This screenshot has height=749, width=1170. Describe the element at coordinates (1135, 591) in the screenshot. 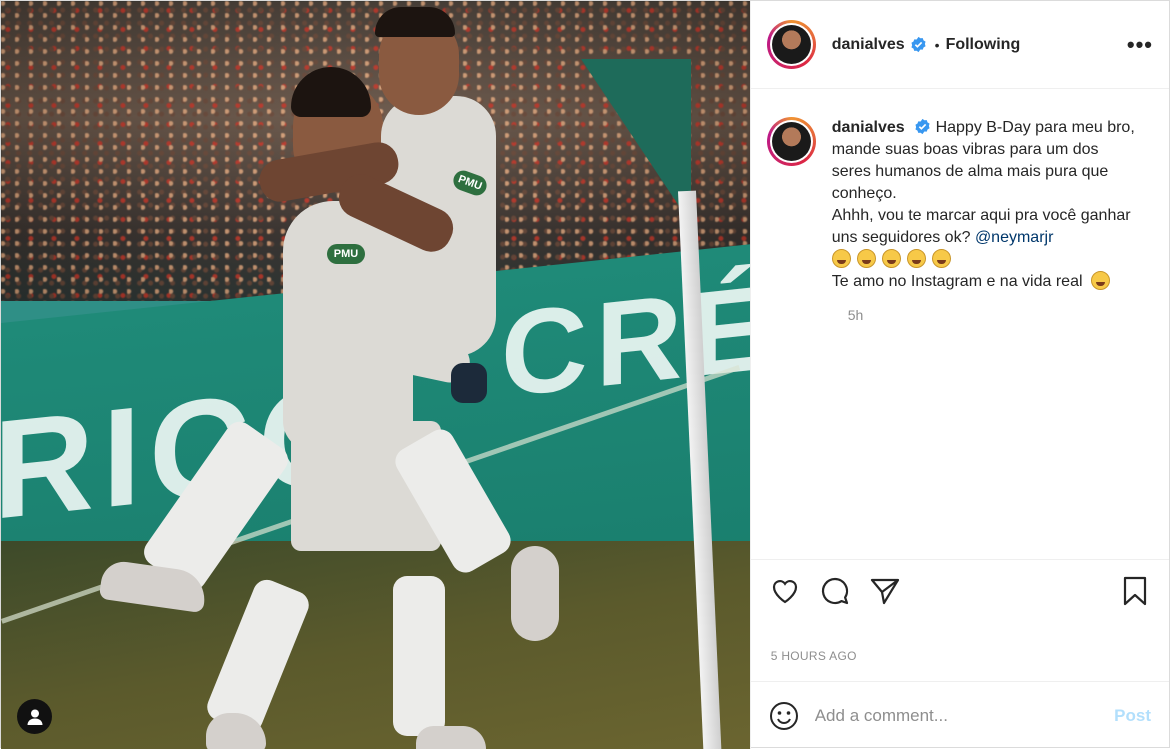

I see `bookmark-icon` at that location.